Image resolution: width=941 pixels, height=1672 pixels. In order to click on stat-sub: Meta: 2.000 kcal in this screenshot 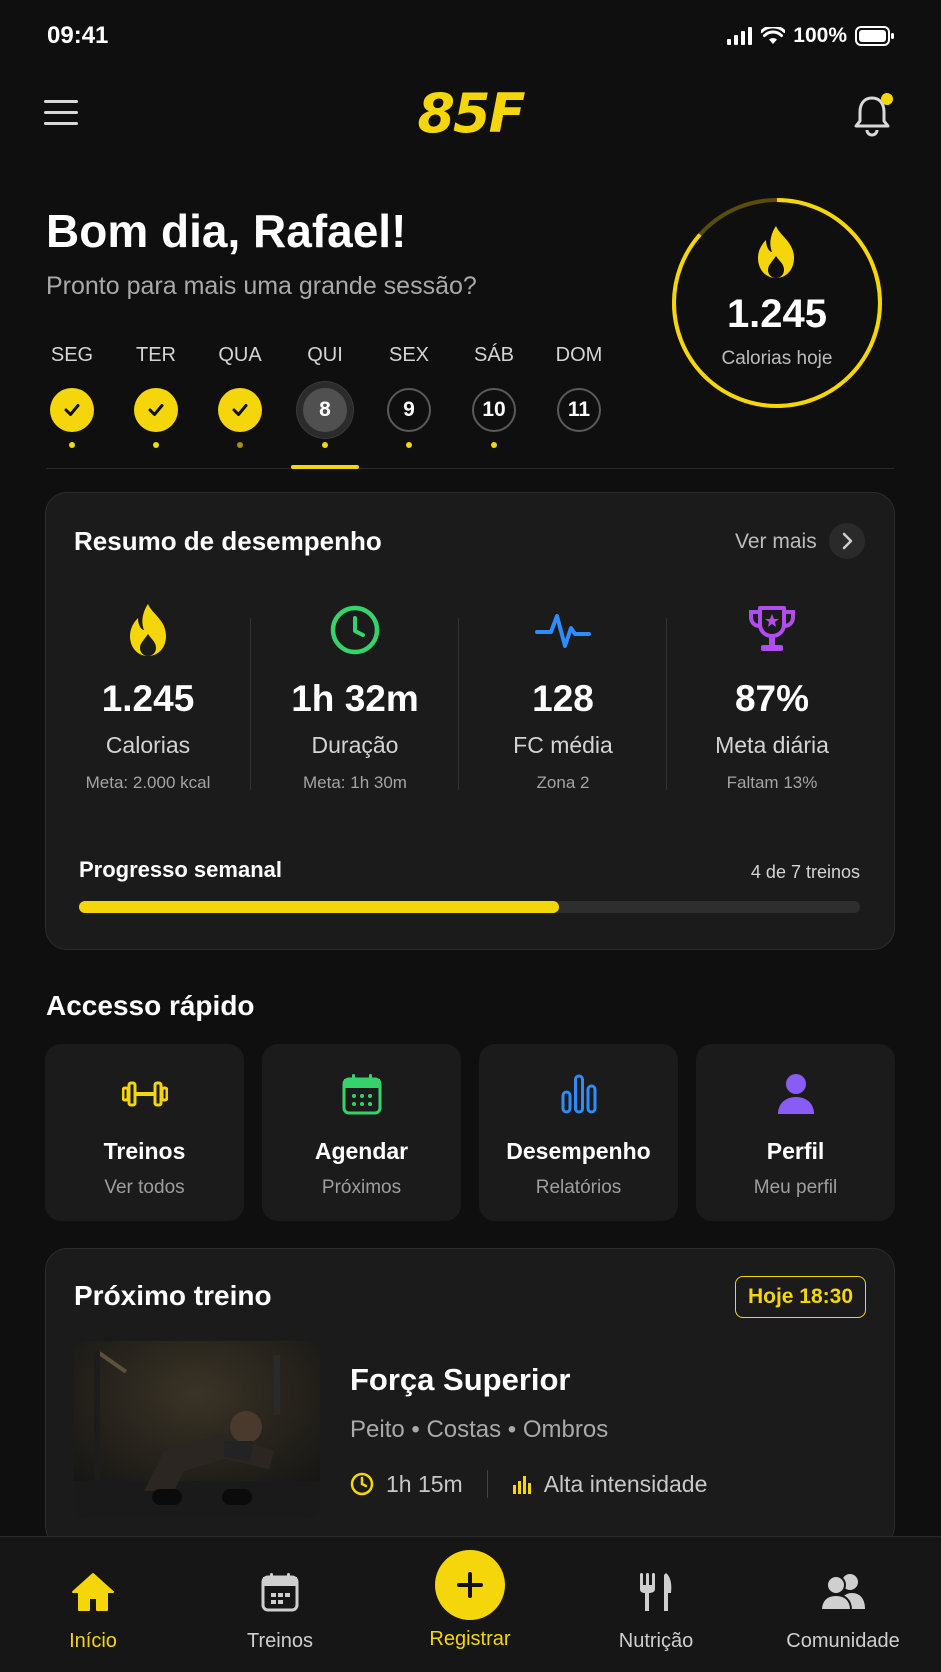, I will do `click(148, 782)`.